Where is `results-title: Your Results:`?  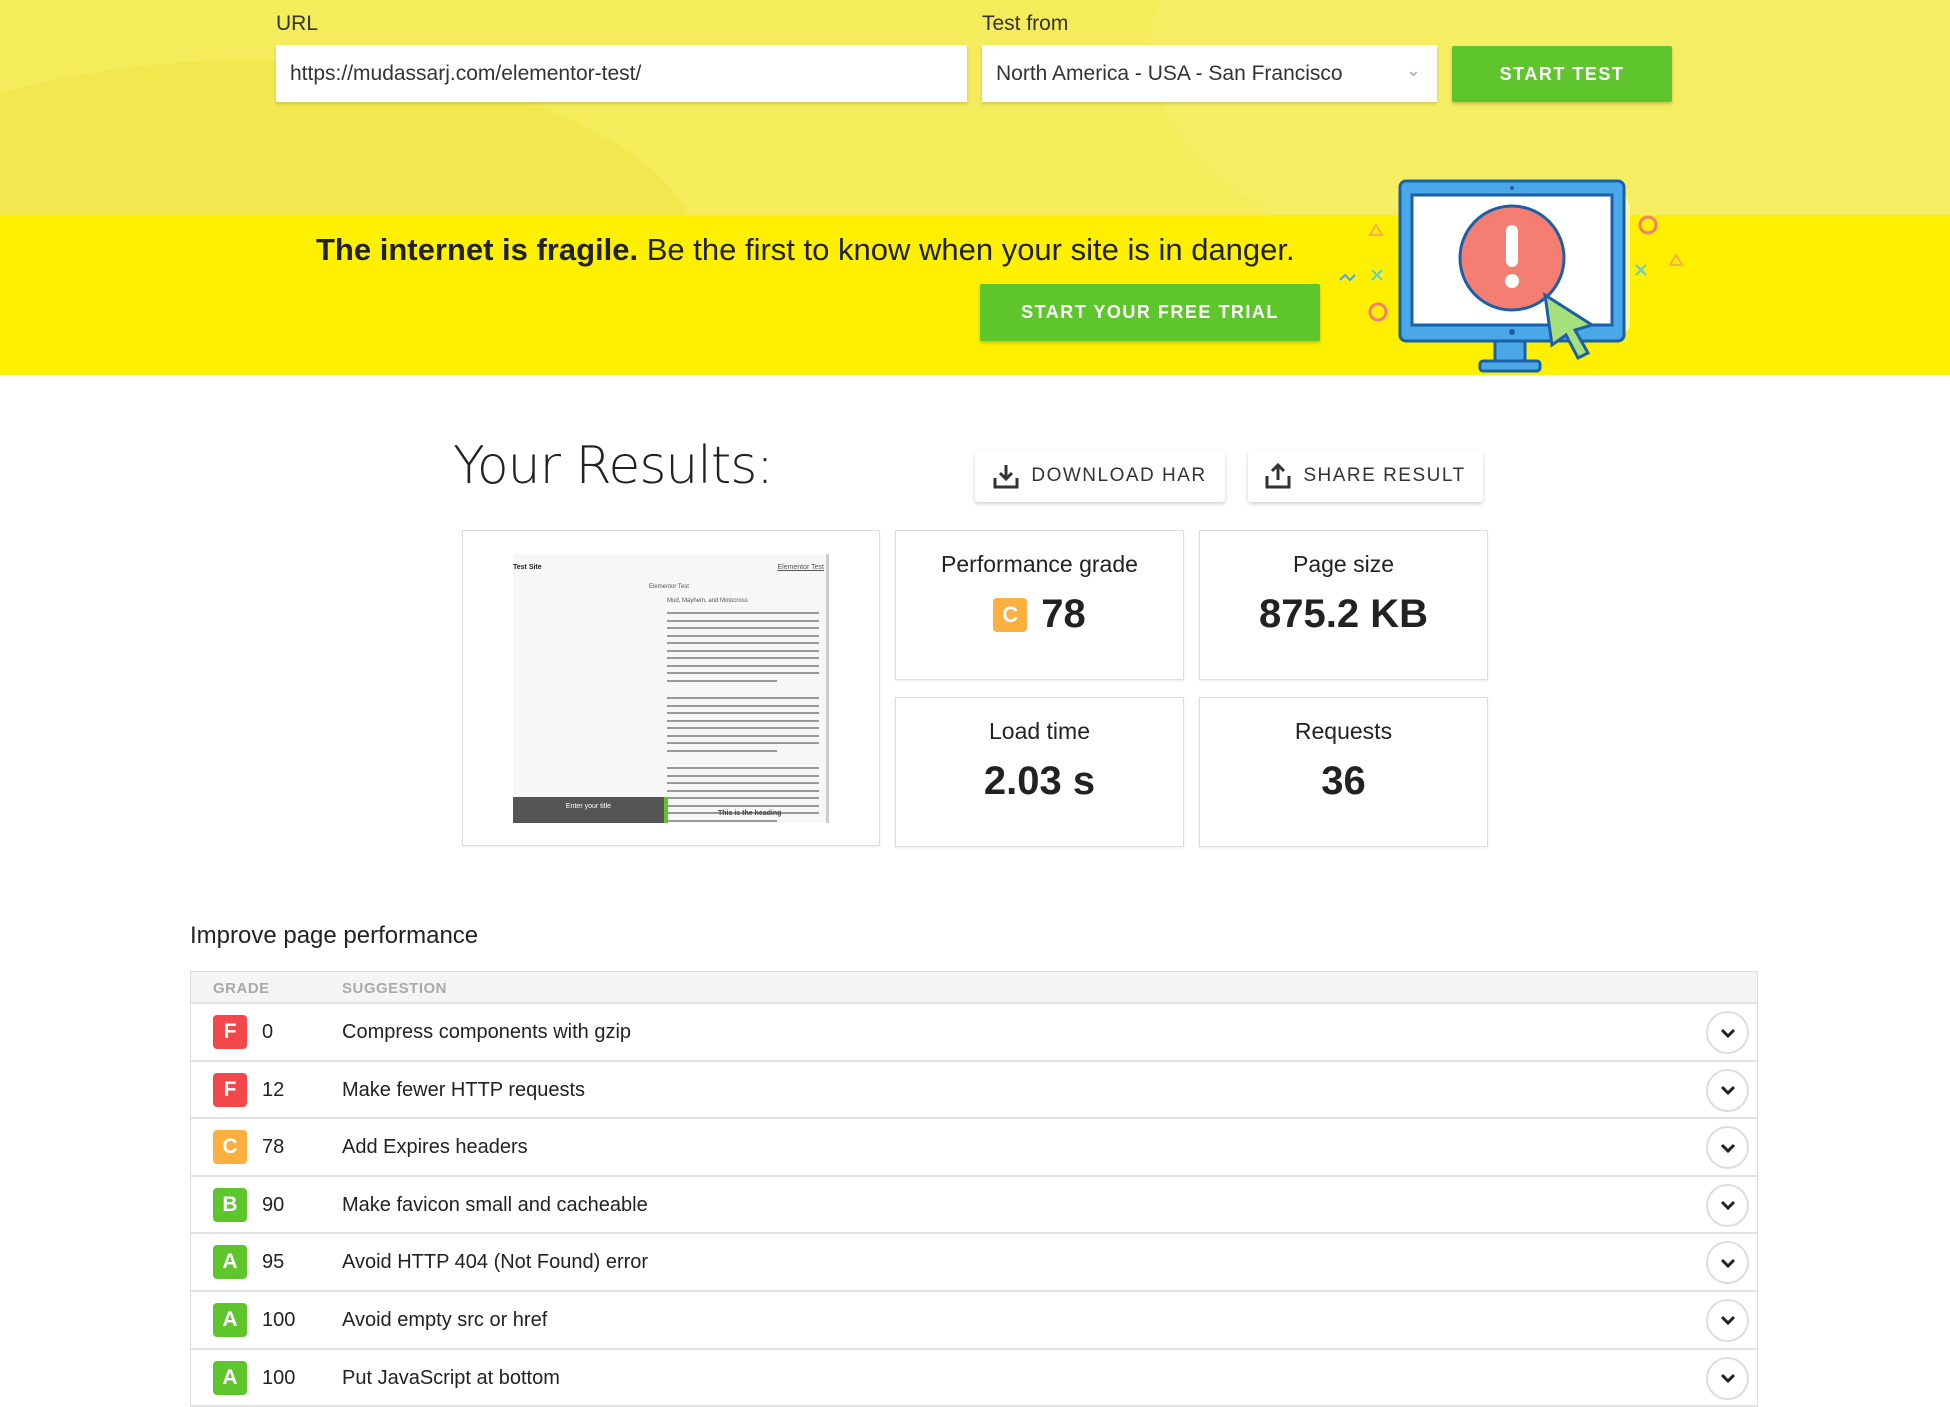
results-title: Your Results: is located at coordinates (613, 466).